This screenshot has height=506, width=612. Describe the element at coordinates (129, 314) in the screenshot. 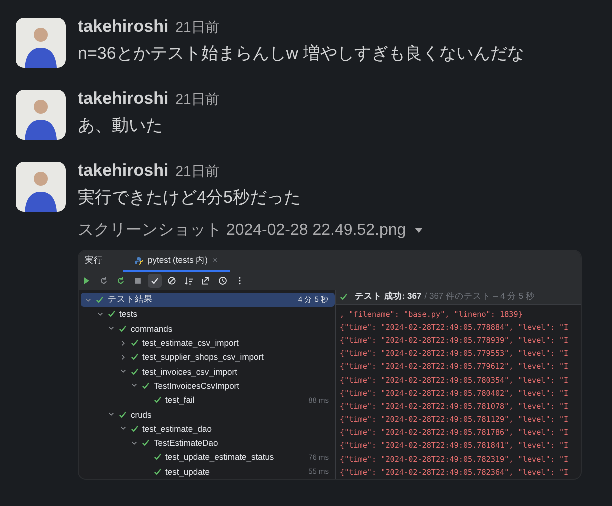

I see `test-name: tests` at that location.